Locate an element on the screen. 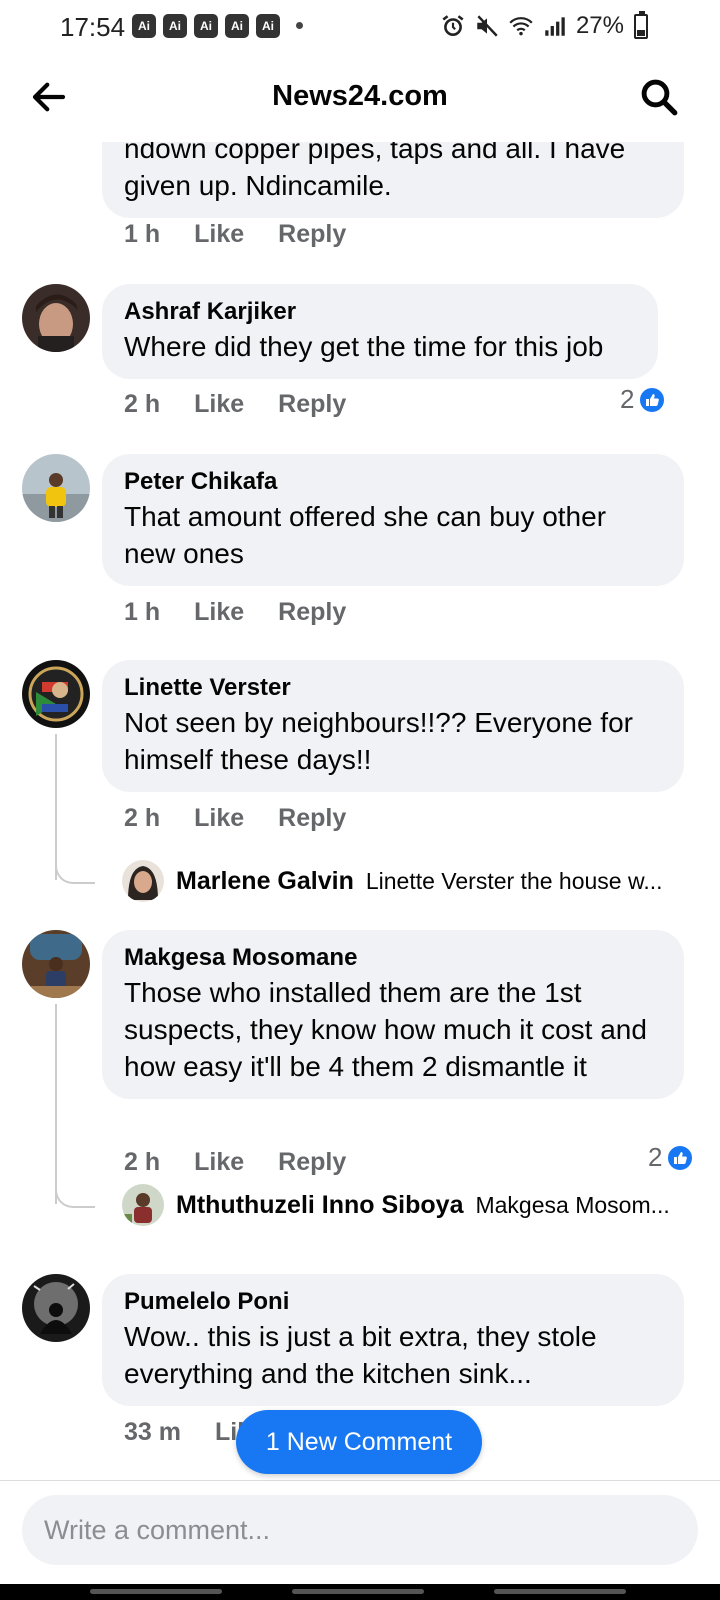 The image size is (720, 1600). comment-time: 33 m is located at coordinates (152, 1432).